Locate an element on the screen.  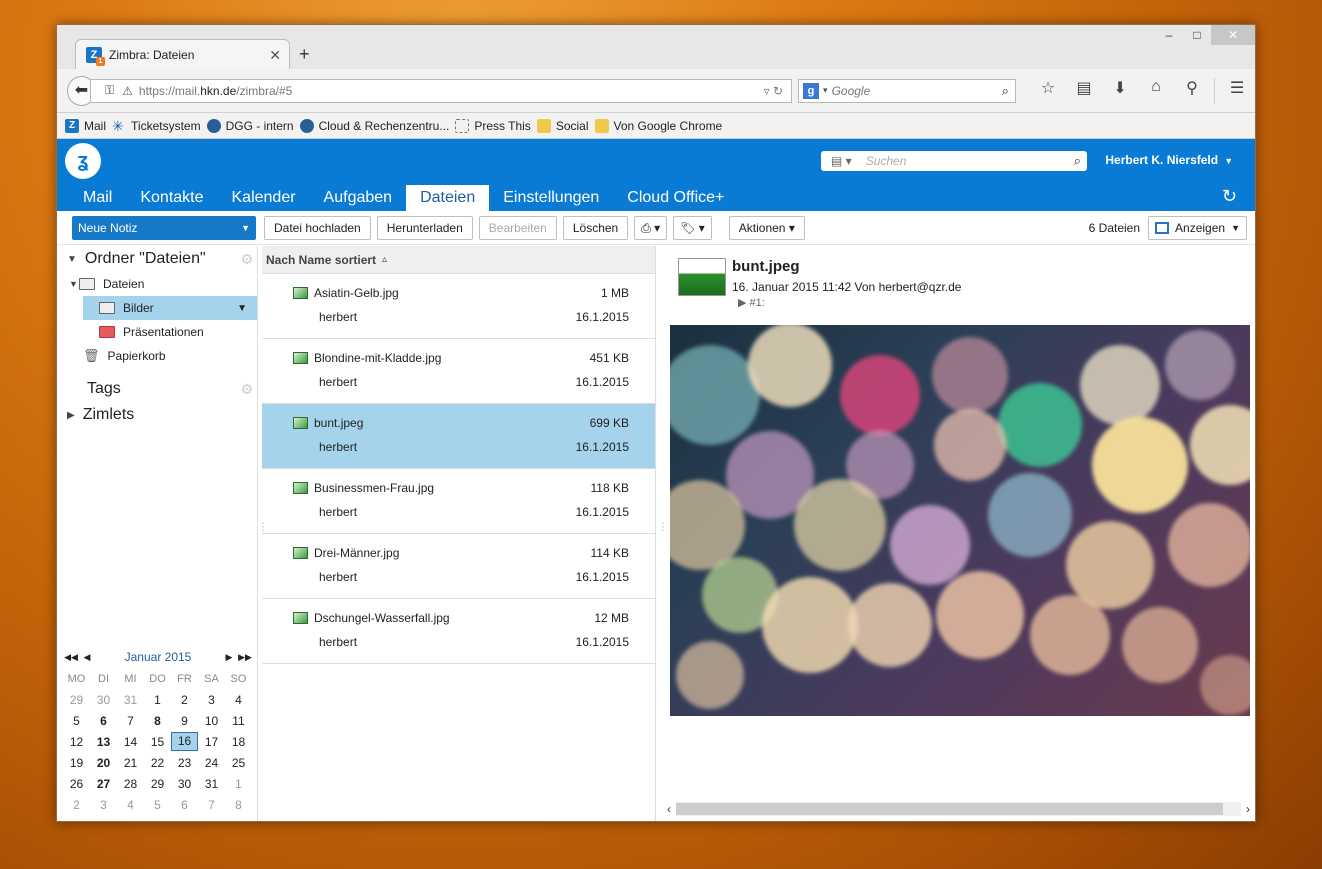
next-month-icon: ▶ is located at coordinates (229, 657).